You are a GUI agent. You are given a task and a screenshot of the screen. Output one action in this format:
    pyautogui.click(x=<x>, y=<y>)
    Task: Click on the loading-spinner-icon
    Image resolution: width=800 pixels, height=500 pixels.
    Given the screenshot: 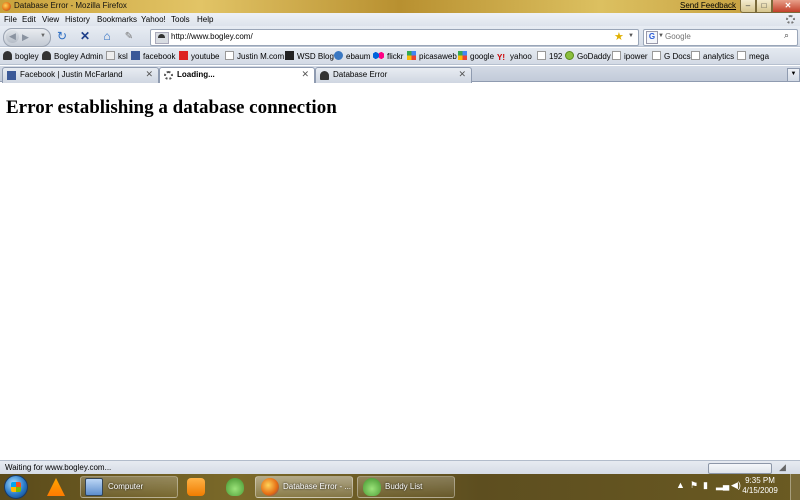 What is the action you would take?
    pyautogui.click(x=168, y=75)
    